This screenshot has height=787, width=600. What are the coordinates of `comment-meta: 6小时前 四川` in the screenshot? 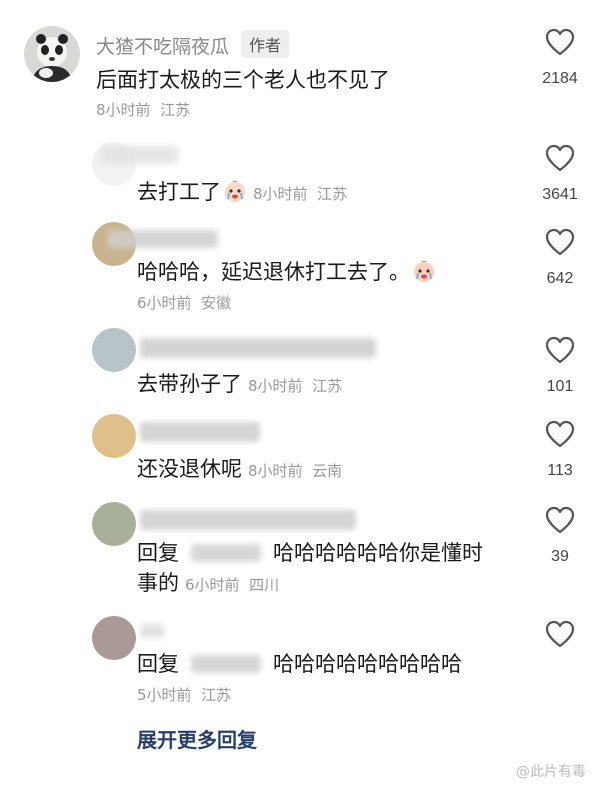 It's located at (232, 585).